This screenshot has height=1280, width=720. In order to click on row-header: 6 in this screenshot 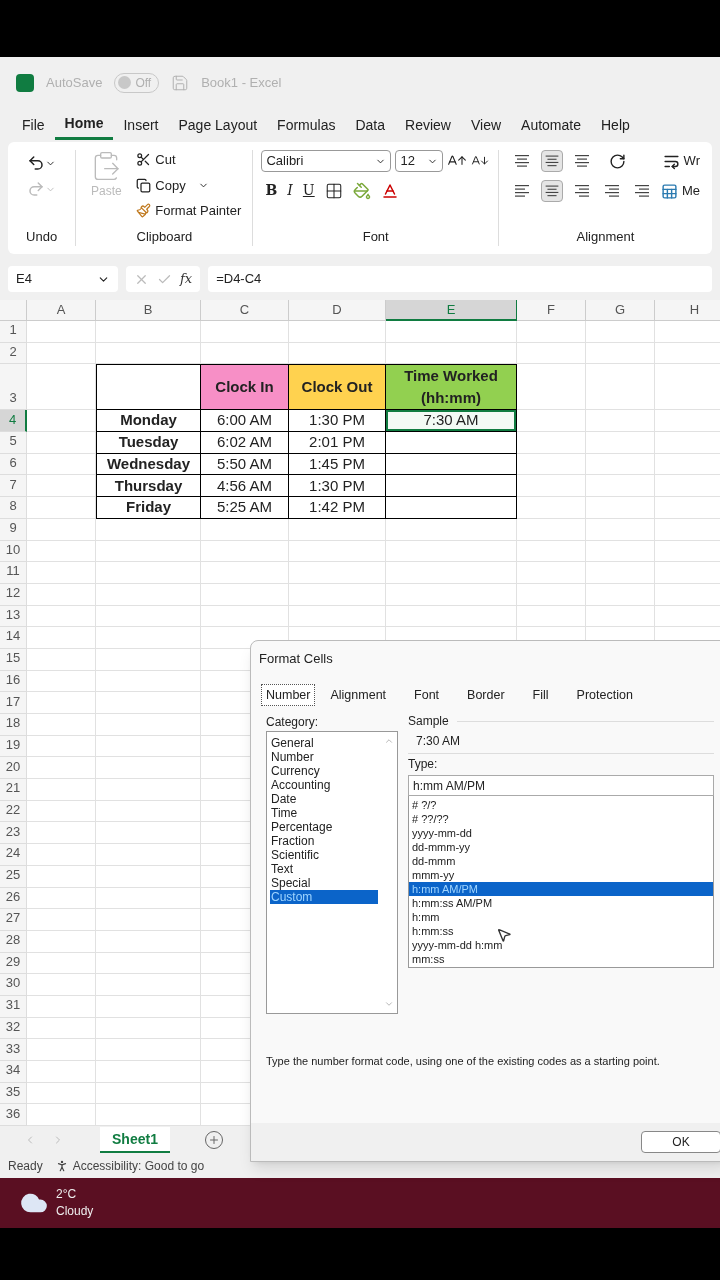, I will do `click(13, 464)`.